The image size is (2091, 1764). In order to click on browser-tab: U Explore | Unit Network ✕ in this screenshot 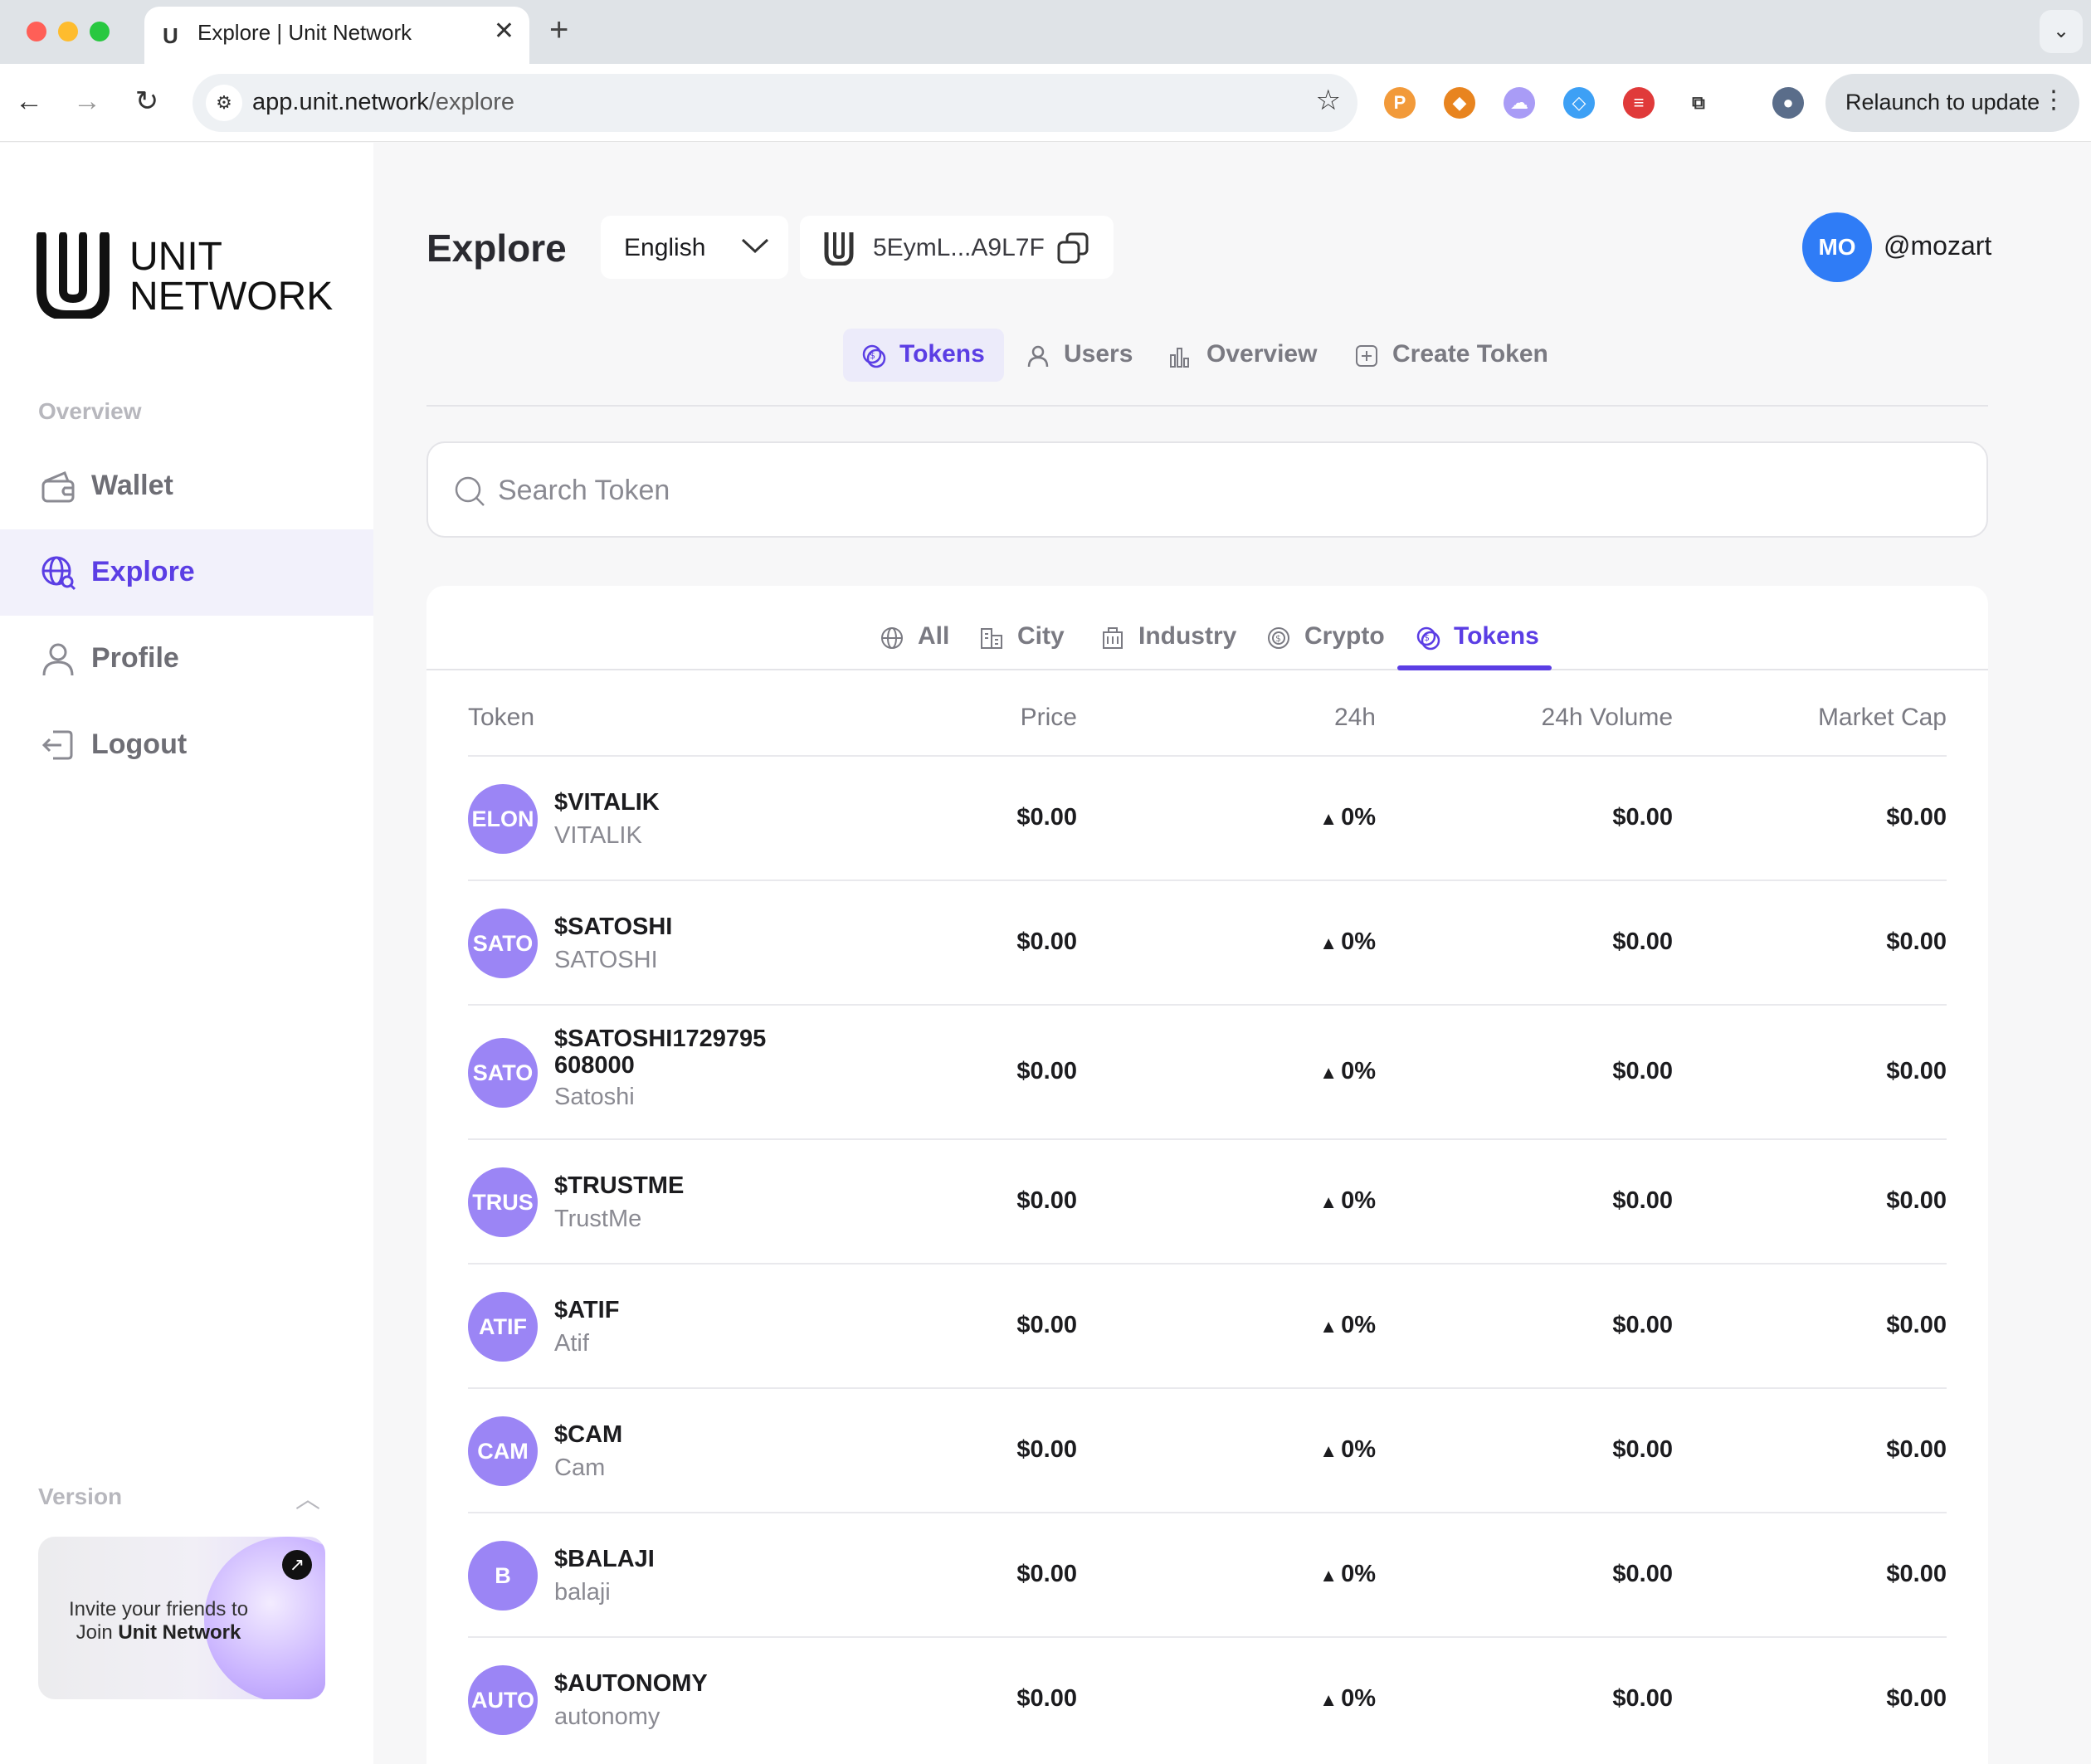, I will do `click(336, 35)`.